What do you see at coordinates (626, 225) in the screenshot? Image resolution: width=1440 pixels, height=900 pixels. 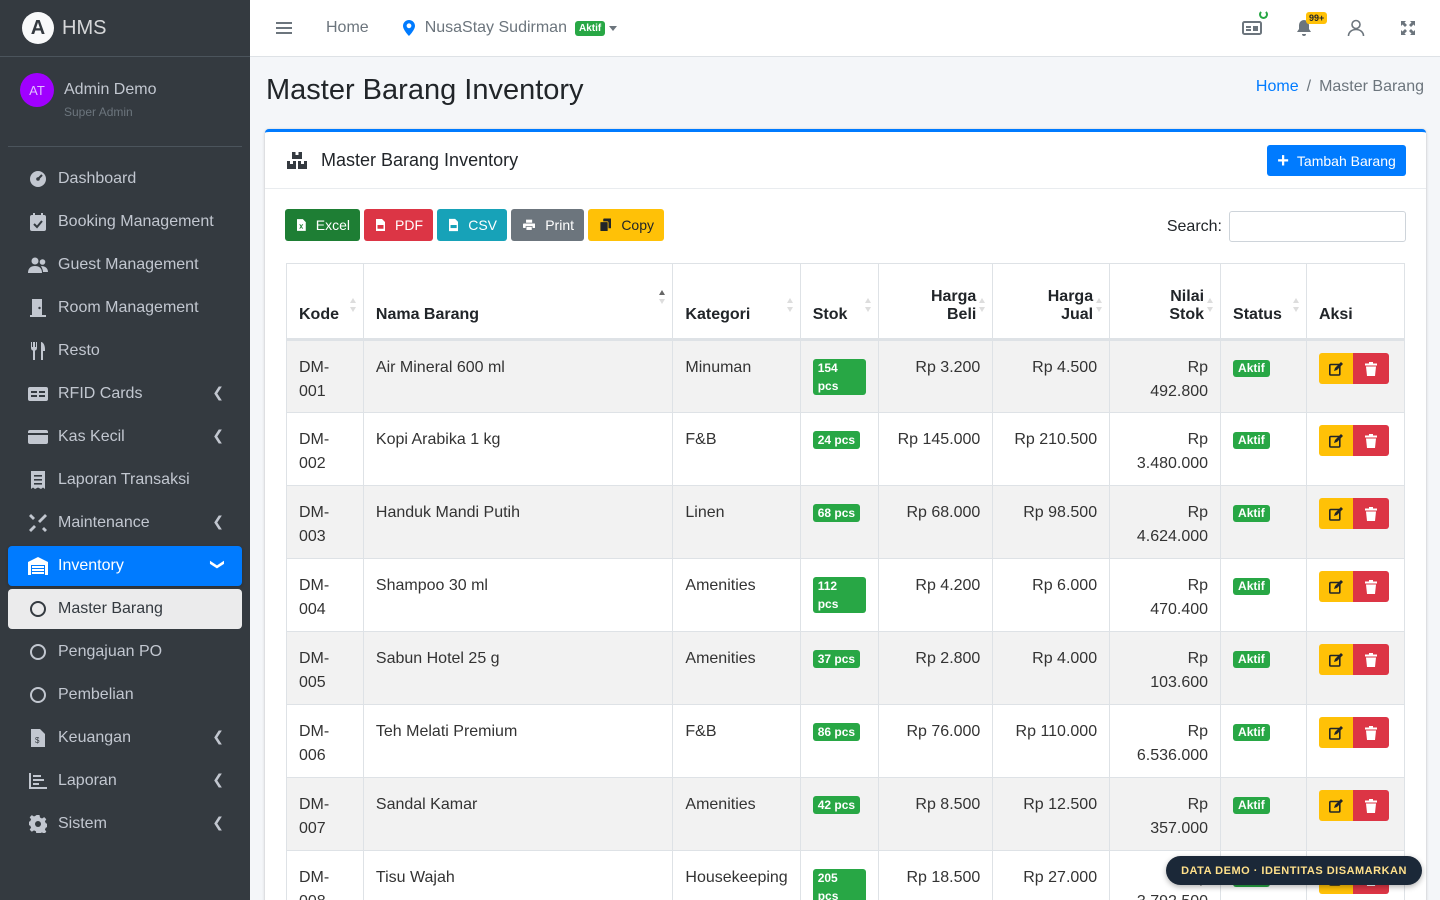 I see `copy-button: Copy` at bounding box center [626, 225].